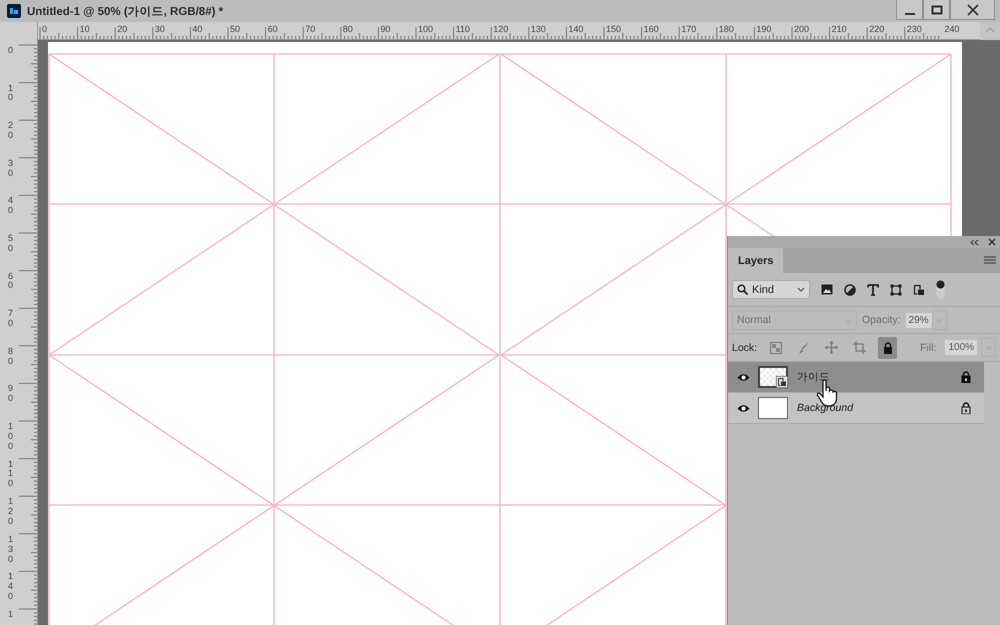 This screenshot has width=1000, height=625. I want to click on ruler-label: 190, so click(764, 29).